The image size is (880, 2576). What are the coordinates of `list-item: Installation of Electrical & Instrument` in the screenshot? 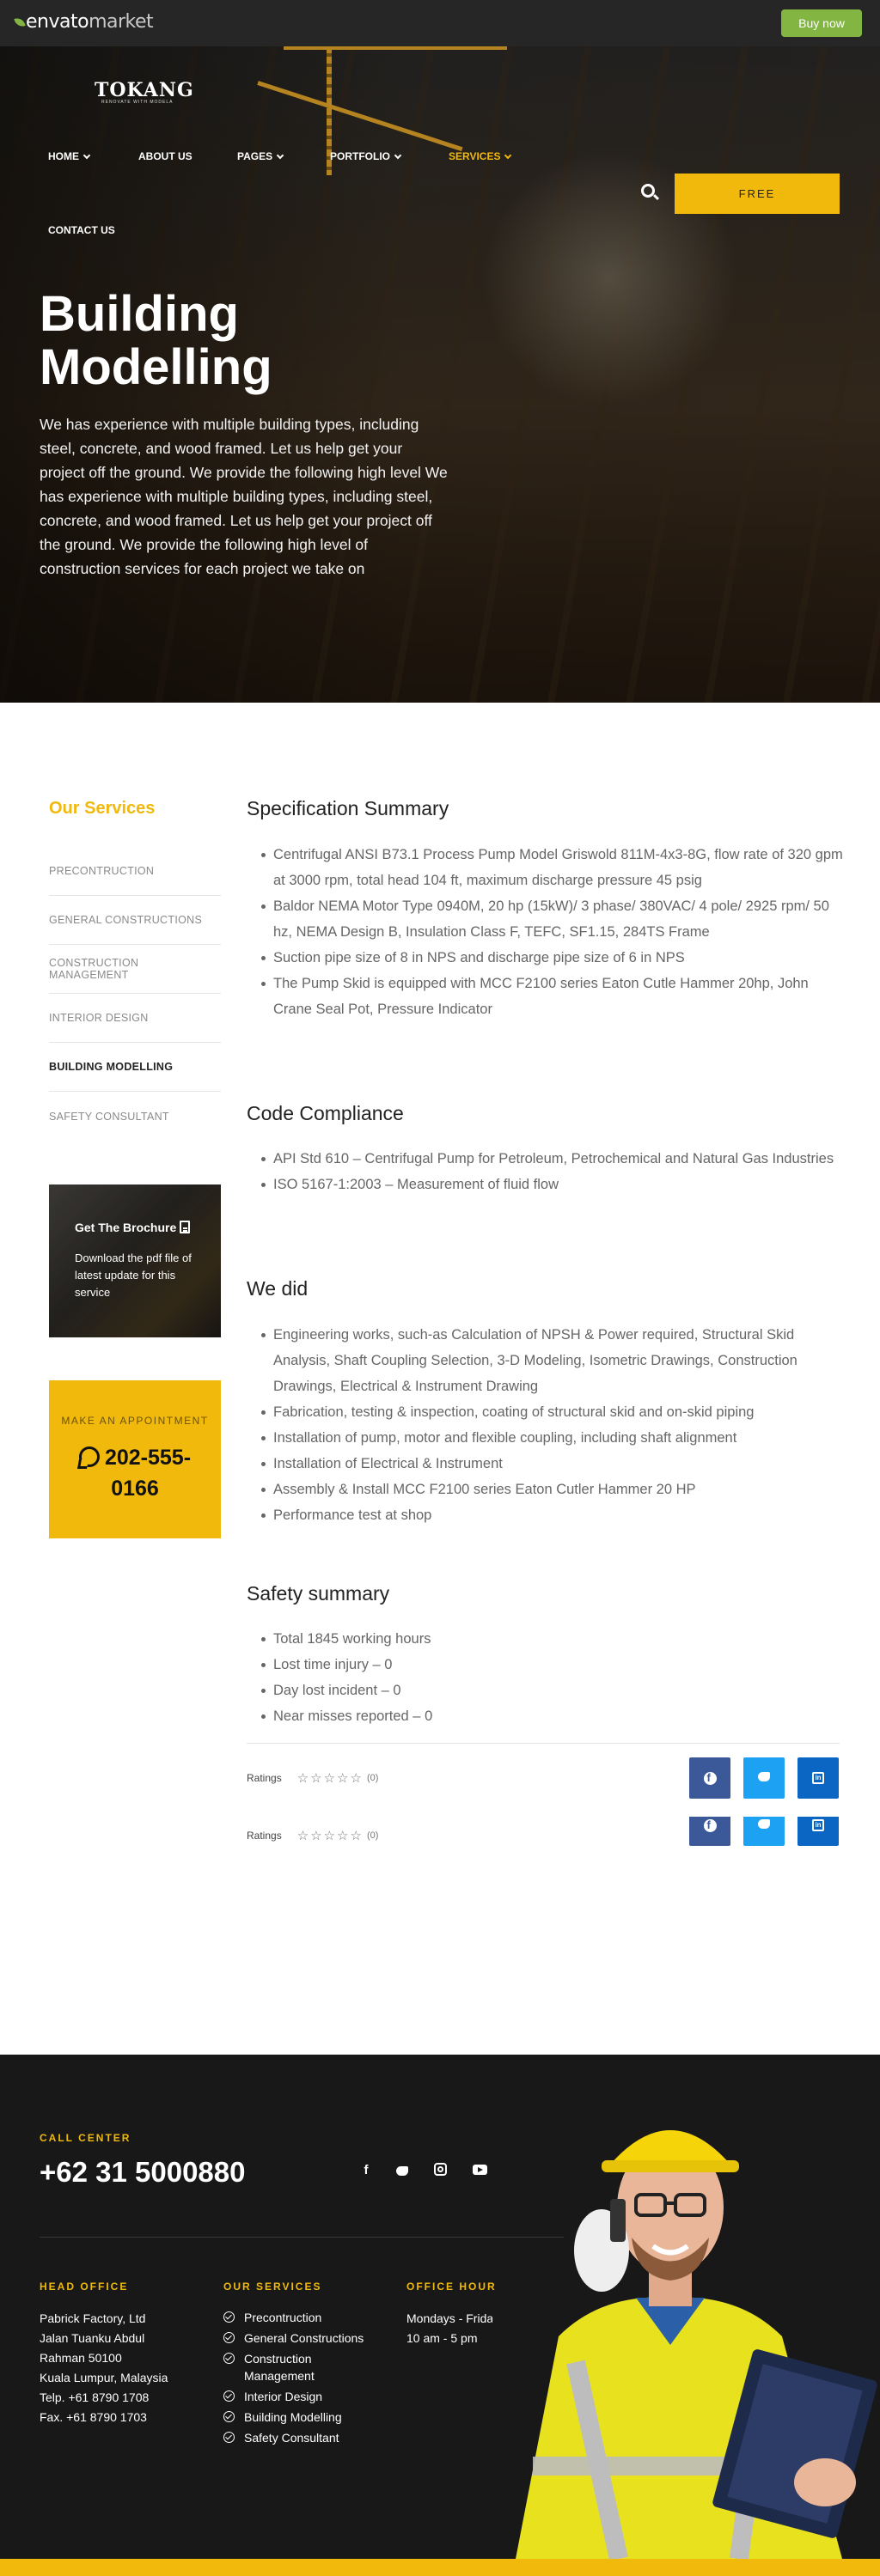 It's located at (553, 1464).